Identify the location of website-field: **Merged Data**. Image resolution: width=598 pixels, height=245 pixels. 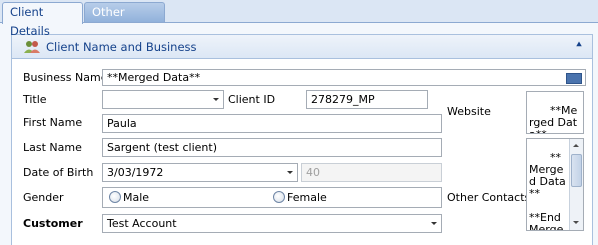
(555, 112).